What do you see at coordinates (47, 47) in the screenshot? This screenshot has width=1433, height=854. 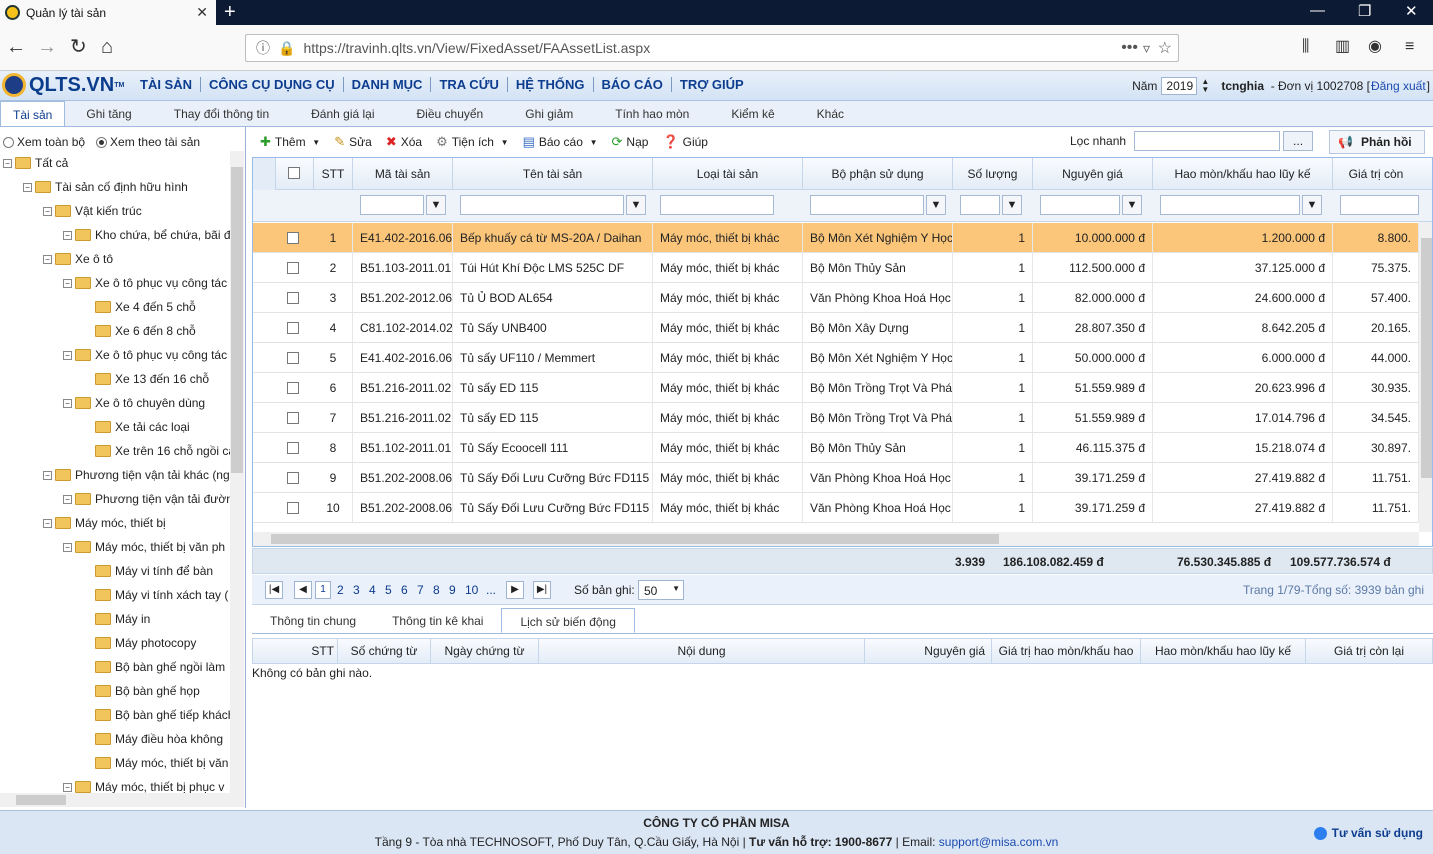 I see `forward-icon: →` at bounding box center [47, 47].